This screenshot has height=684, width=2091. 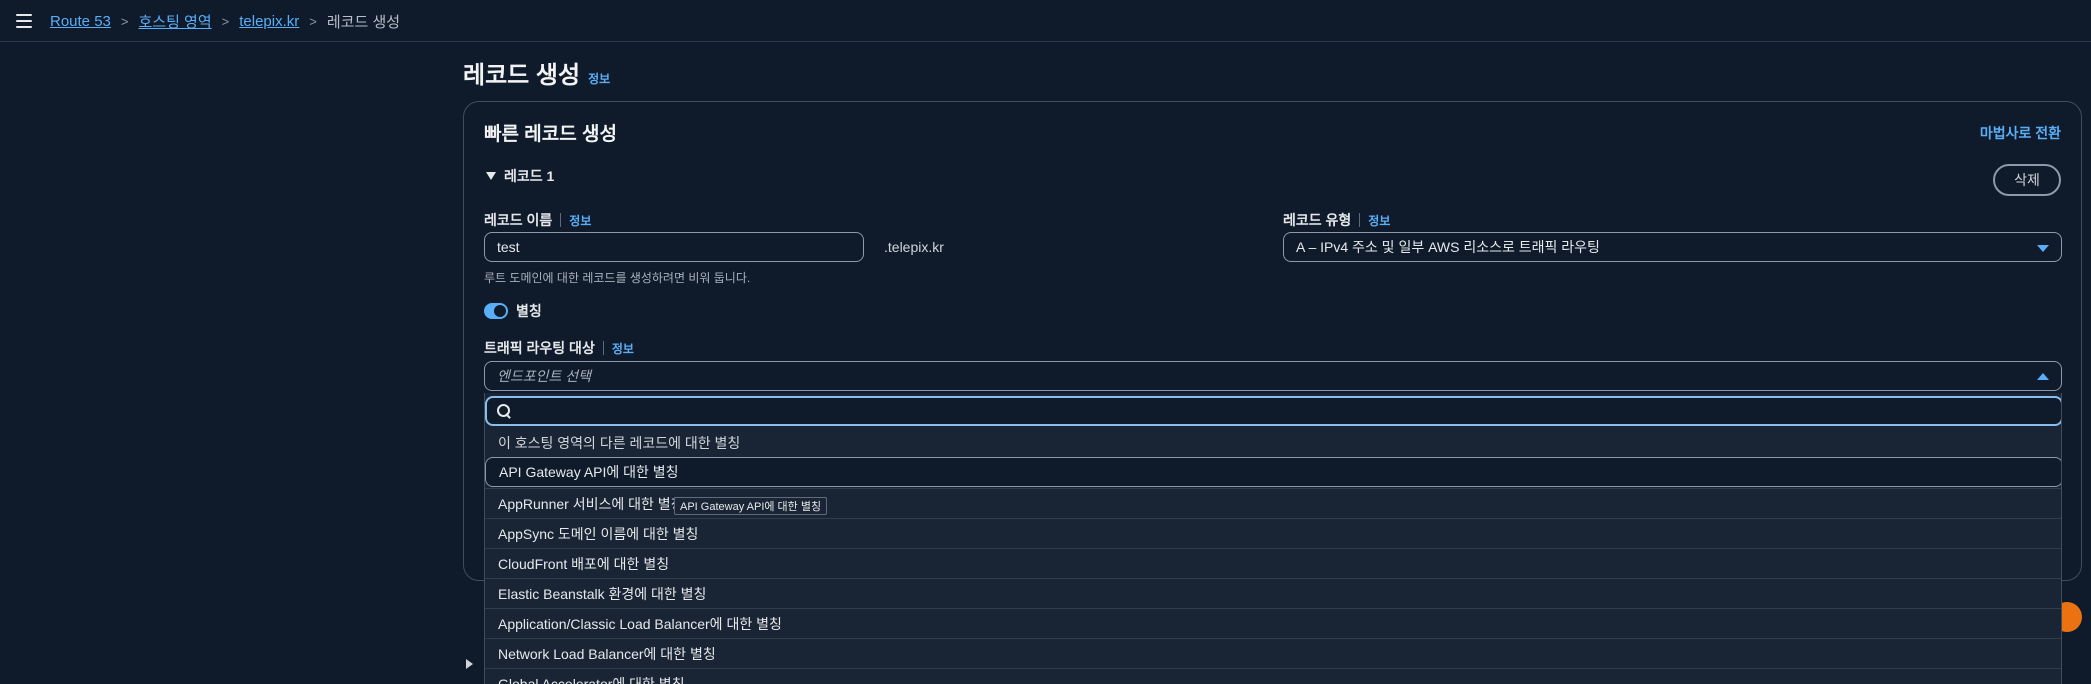 What do you see at coordinates (617, 278) in the screenshot?
I see `record-name-hint: 루트 도메인에 대한 레코드를 생성하려면 비워 둡니다.` at bounding box center [617, 278].